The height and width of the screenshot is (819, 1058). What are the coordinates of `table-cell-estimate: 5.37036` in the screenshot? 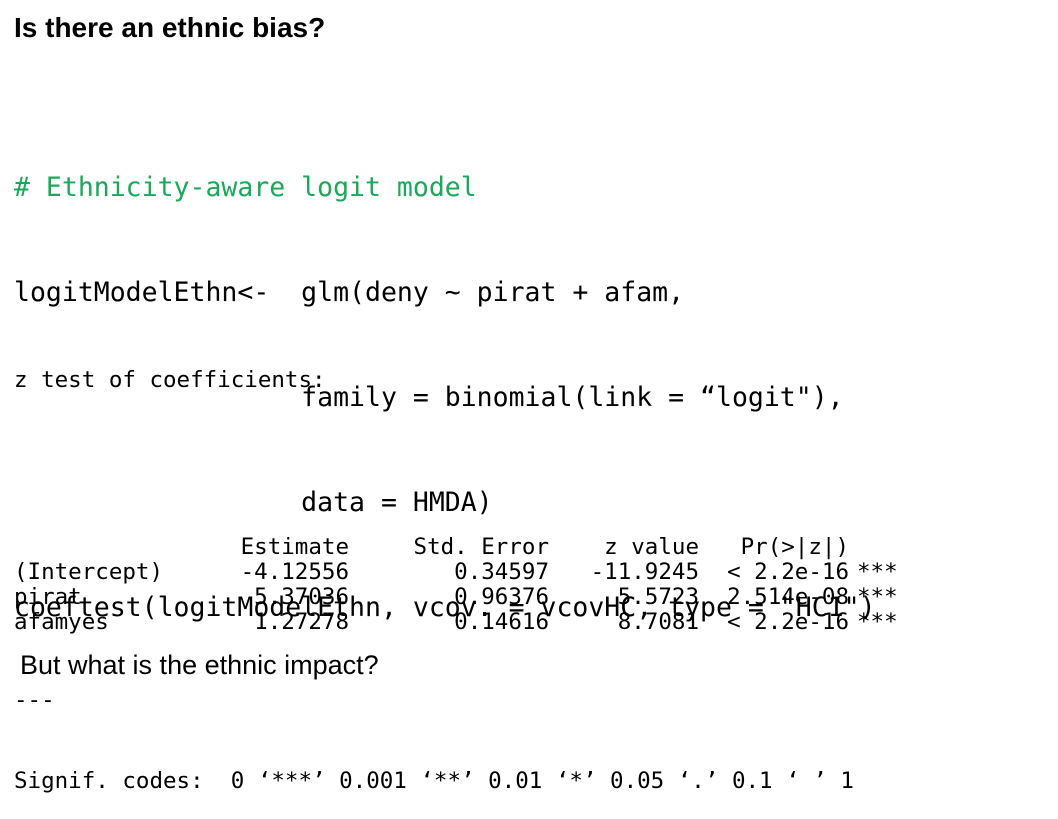 It's located at (301, 597).